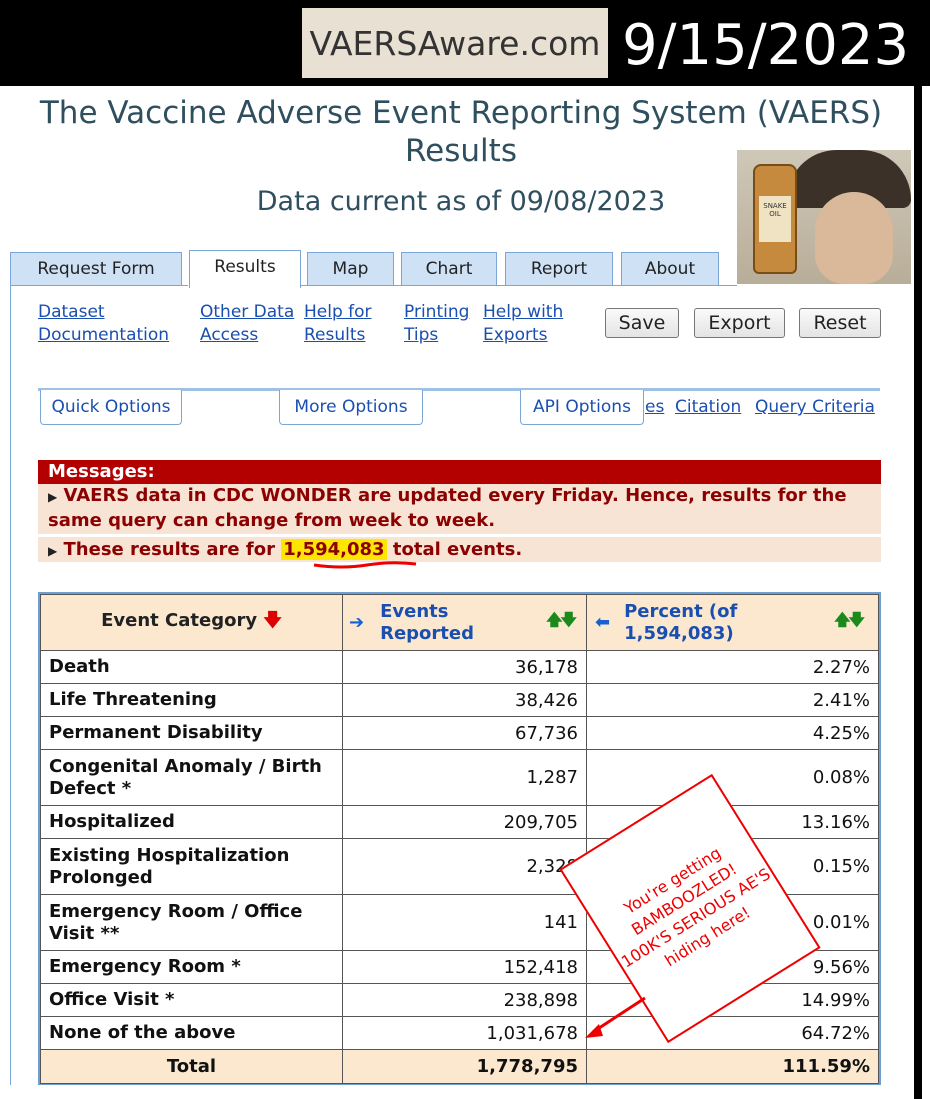 The image size is (930, 1099). I want to click on tab-results: Results, so click(245, 269).